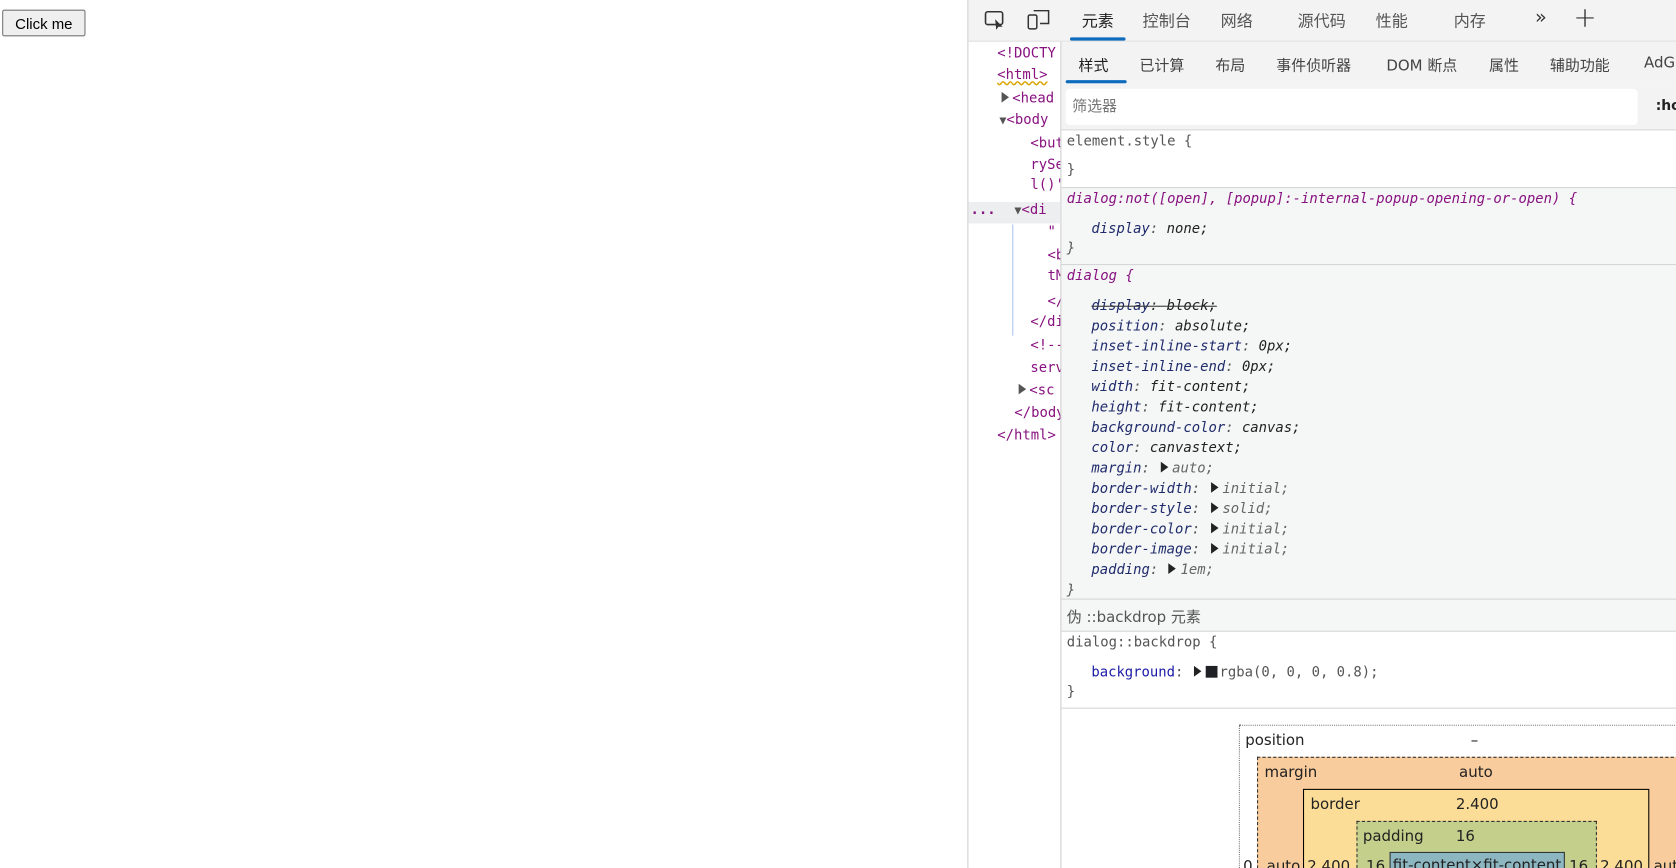 This screenshot has height=868, width=1676. I want to click on margin-left-value: auto, so click(1284, 863).